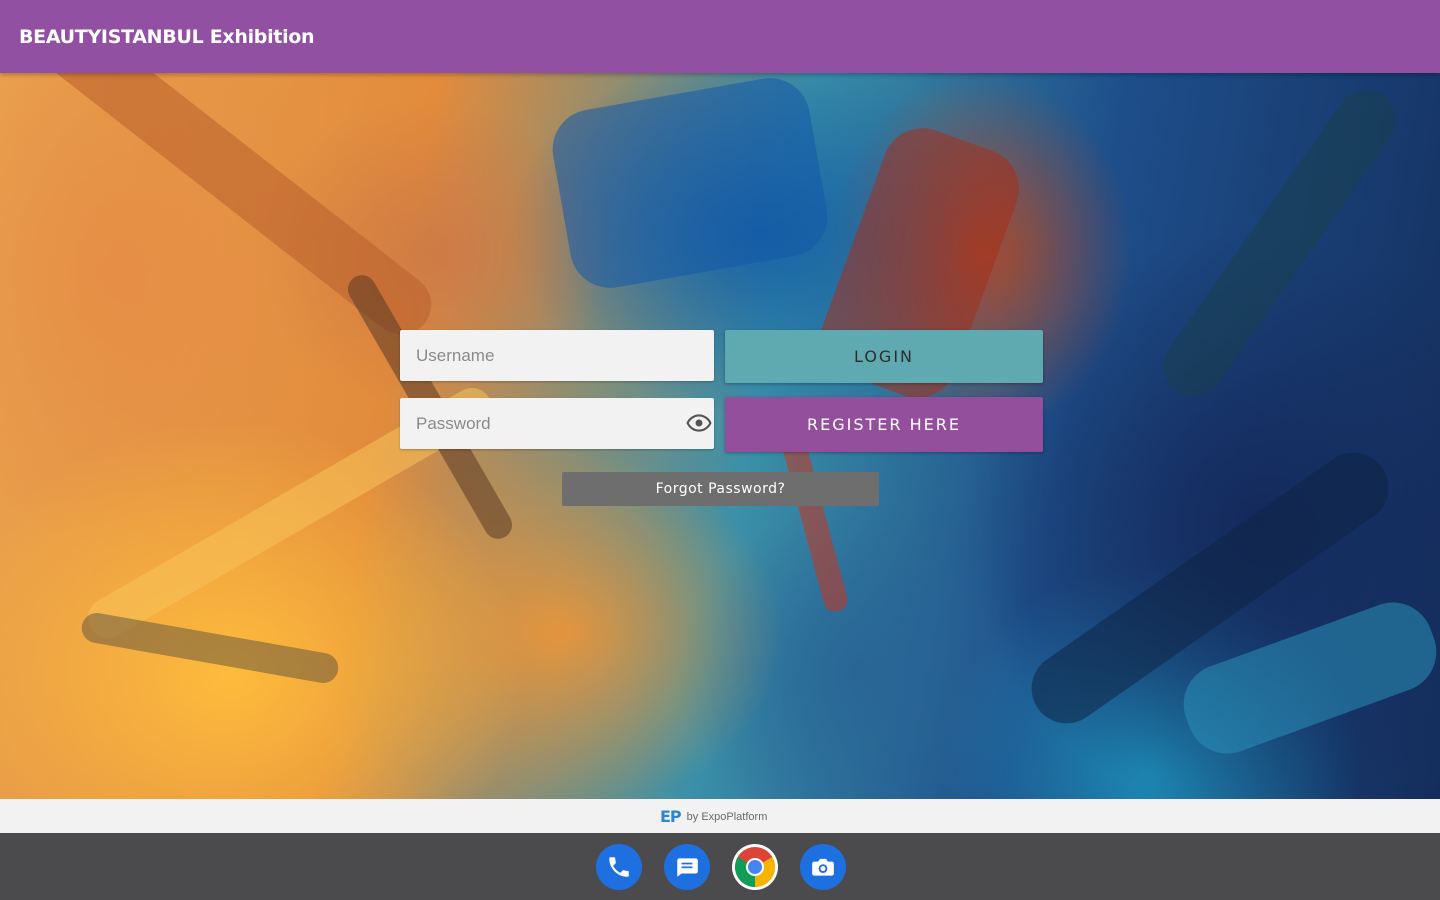 This screenshot has width=1440, height=900. Describe the element at coordinates (722, 420) in the screenshot. I see `login-form: LOGIN REGISTER HERE Forgot Password?` at that location.